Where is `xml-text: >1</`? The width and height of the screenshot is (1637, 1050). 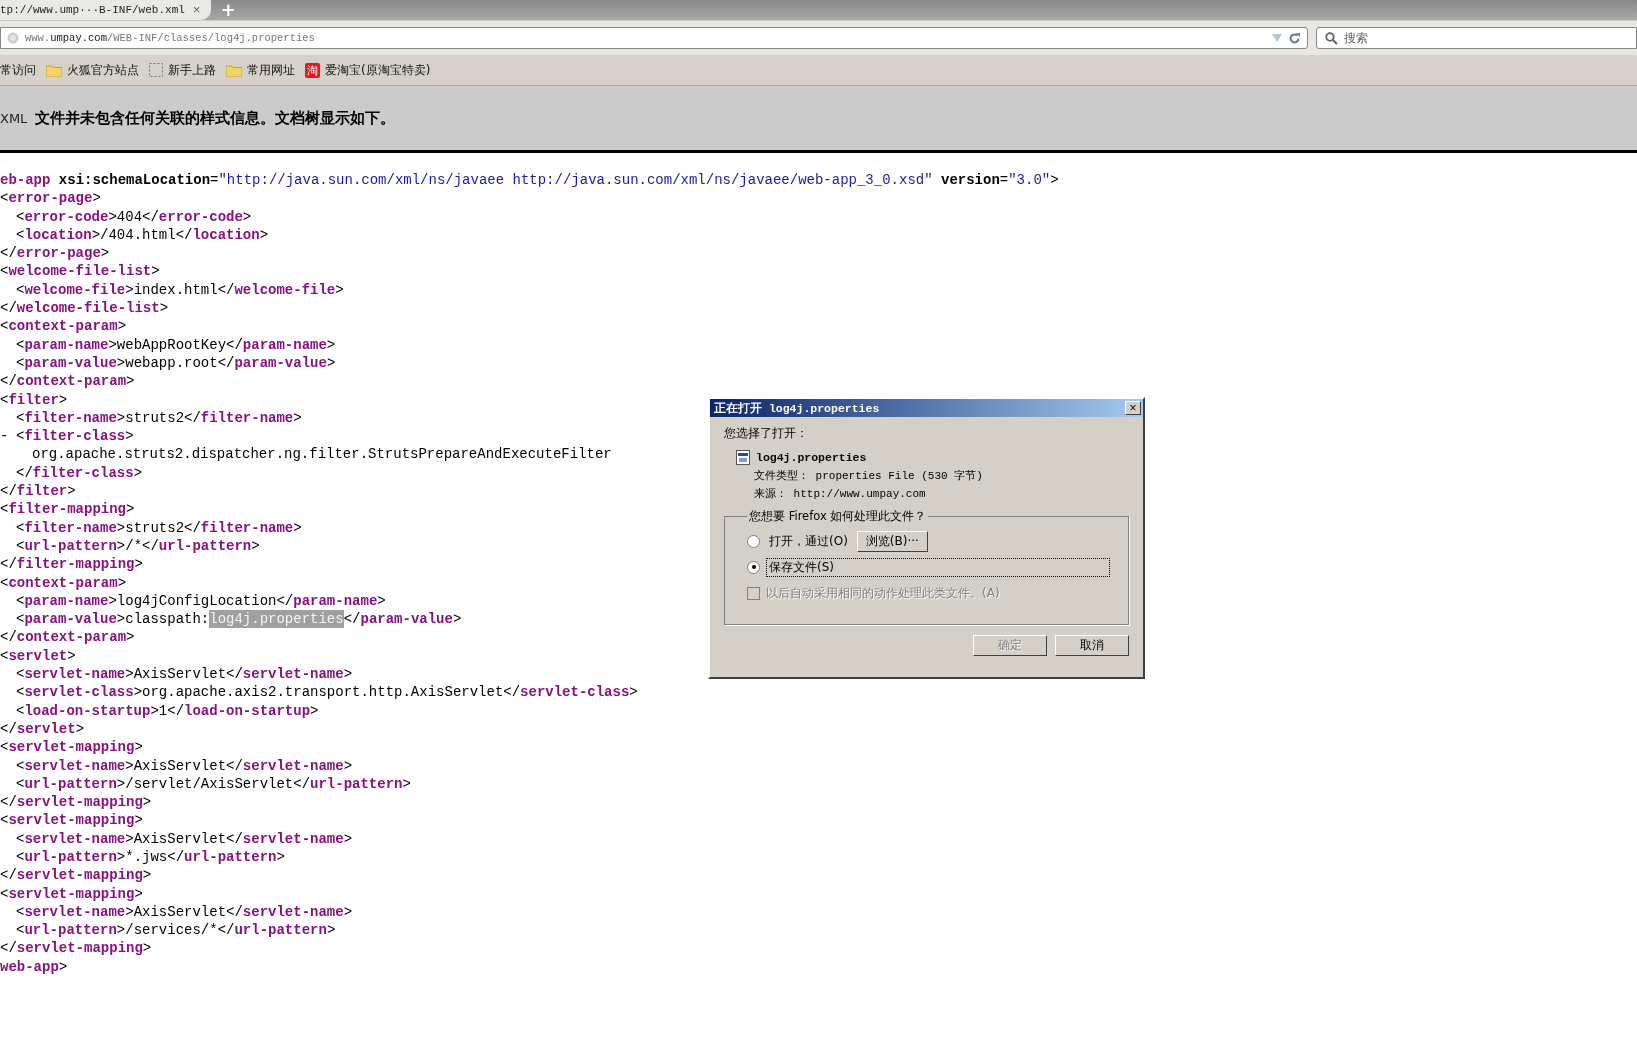
xml-text: >1</ is located at coordinates (167, 710).